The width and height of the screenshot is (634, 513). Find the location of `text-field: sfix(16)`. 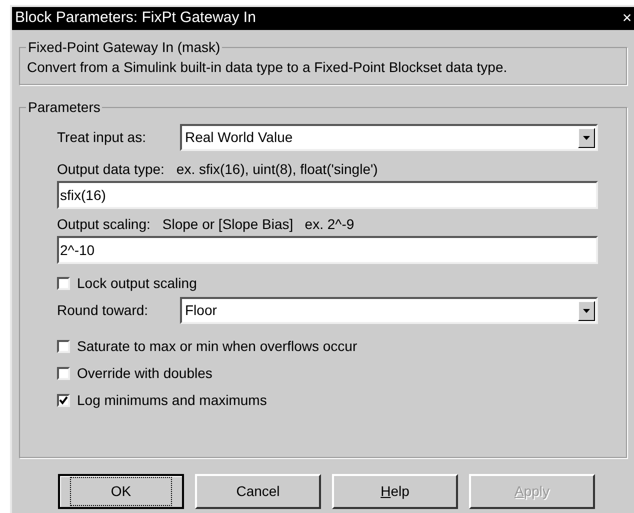

text-field: sfix(16) is located at coordinates (327, 195).